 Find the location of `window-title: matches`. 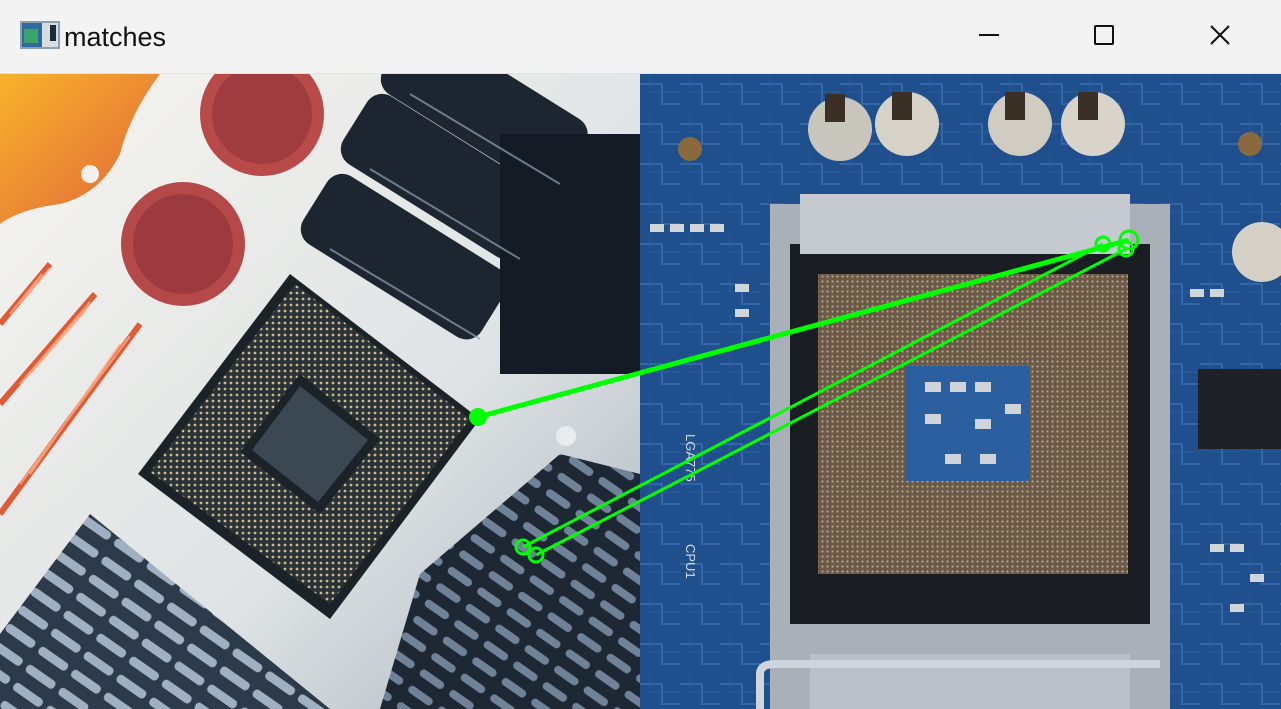

window-title: matches is located at coordinates (115, 37).